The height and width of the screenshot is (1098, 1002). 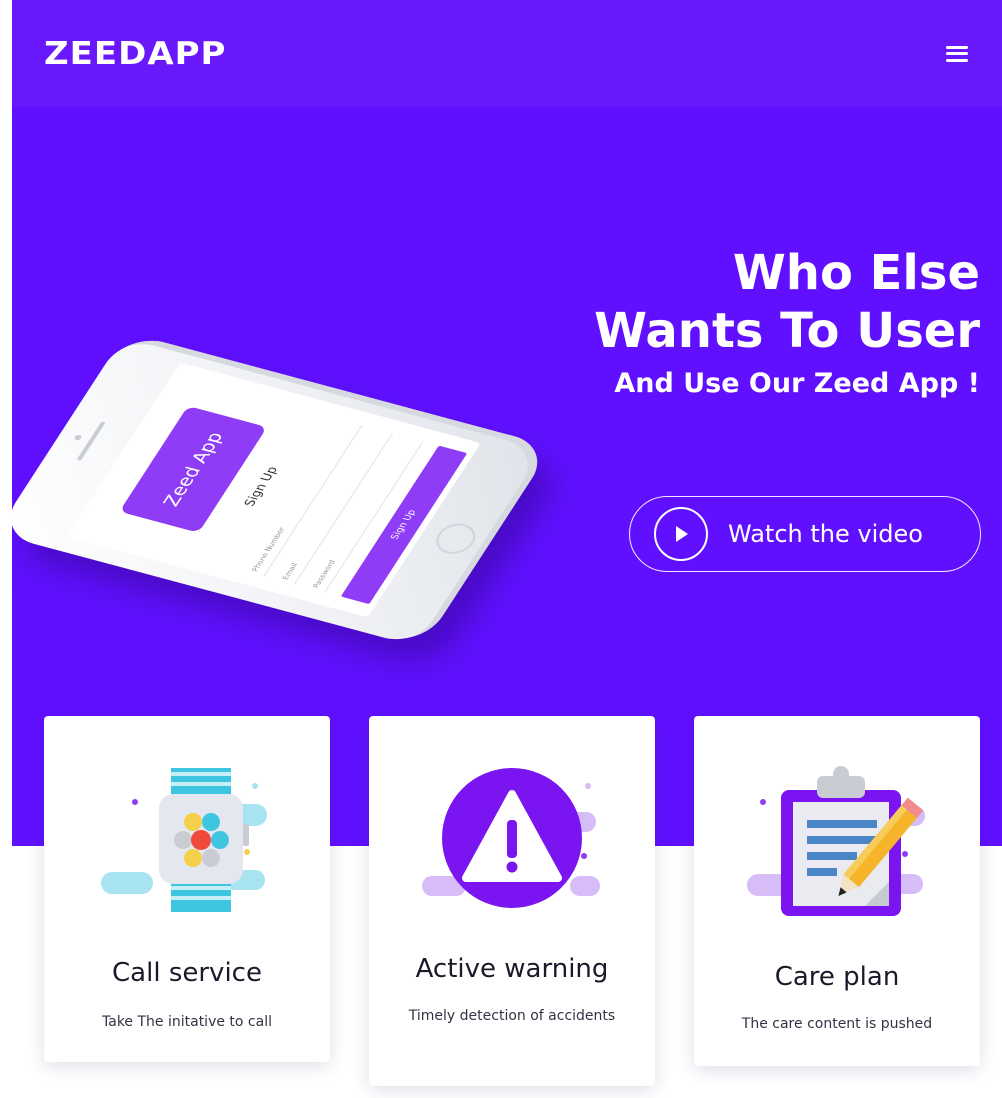 What do you see at coordinates (681, 534) in the screenshot?
I see `play-icon` at bounding box center [681, 534].